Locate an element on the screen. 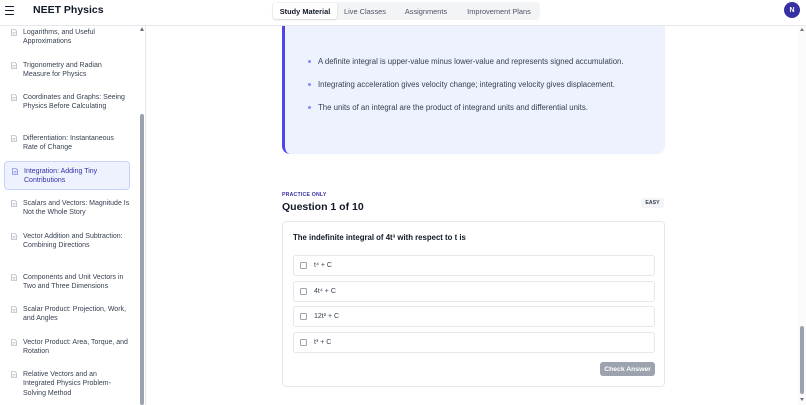  difficulty-badge: EASY is located at coordinates (652, 203).